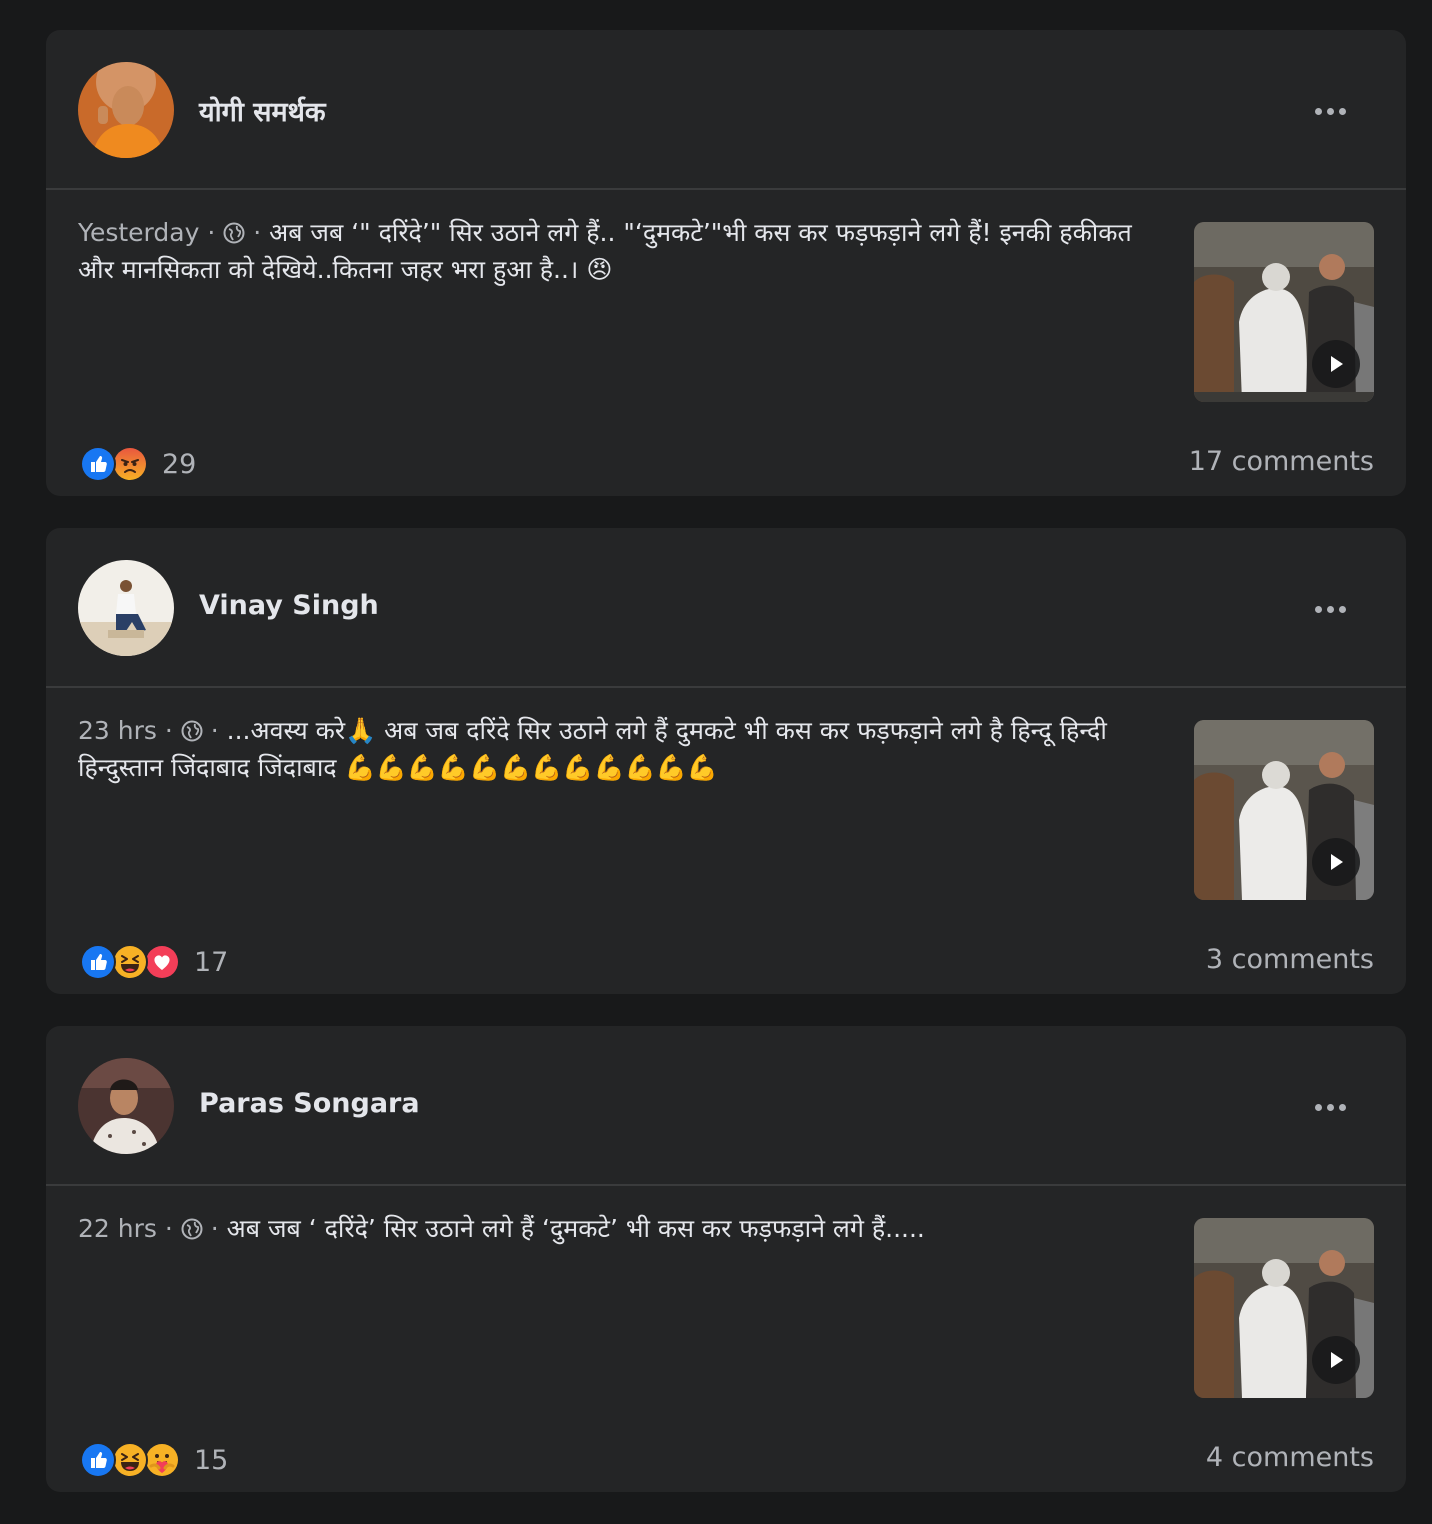 The image size is (1432, 1524). Describe the element at coordinates (726, 110) in the screenshot. I see `post-header: योगी समर्थक` at that location.